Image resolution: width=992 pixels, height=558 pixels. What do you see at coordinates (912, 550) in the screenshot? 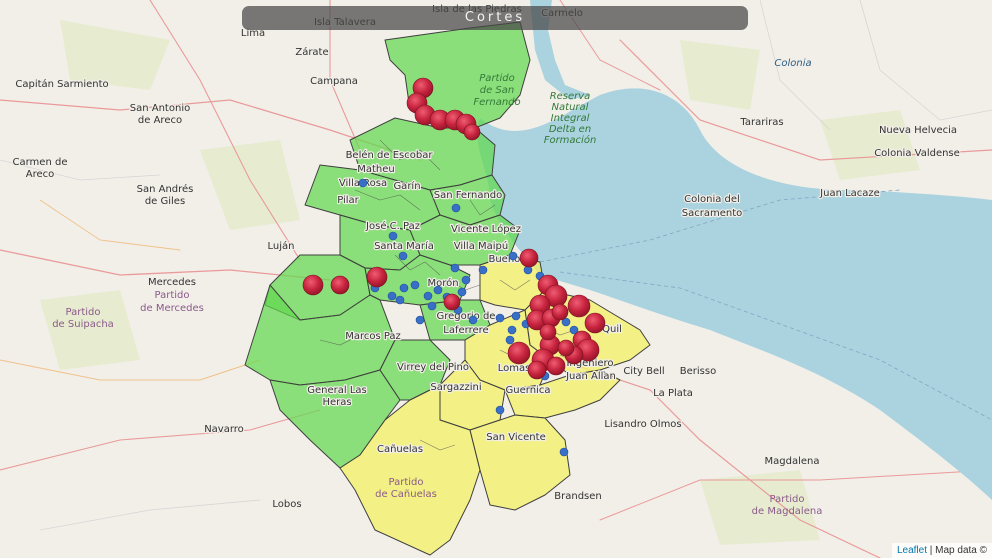
I see `leaflet-link: Leaflet` at bounding box center [912, 550].